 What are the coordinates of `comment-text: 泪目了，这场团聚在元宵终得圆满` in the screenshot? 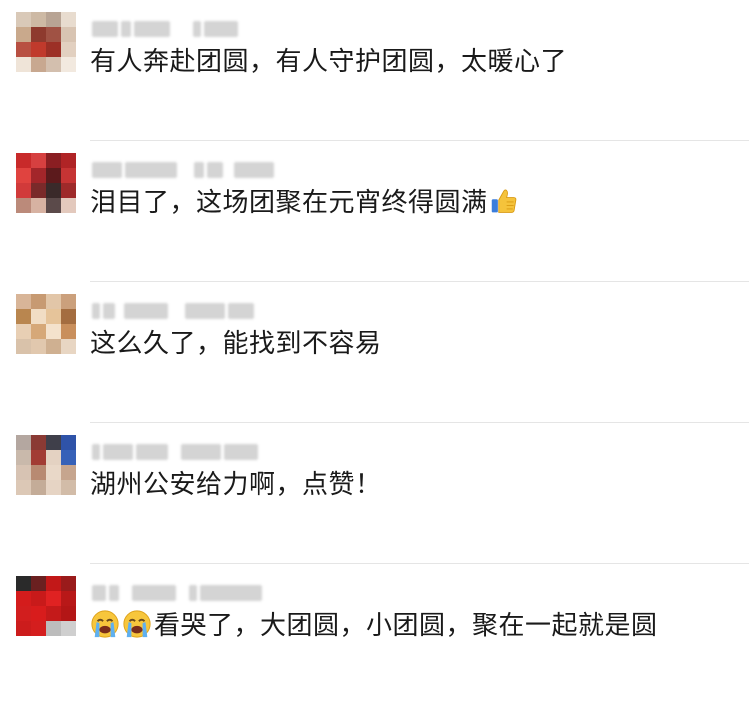 It's located at (414, 203).